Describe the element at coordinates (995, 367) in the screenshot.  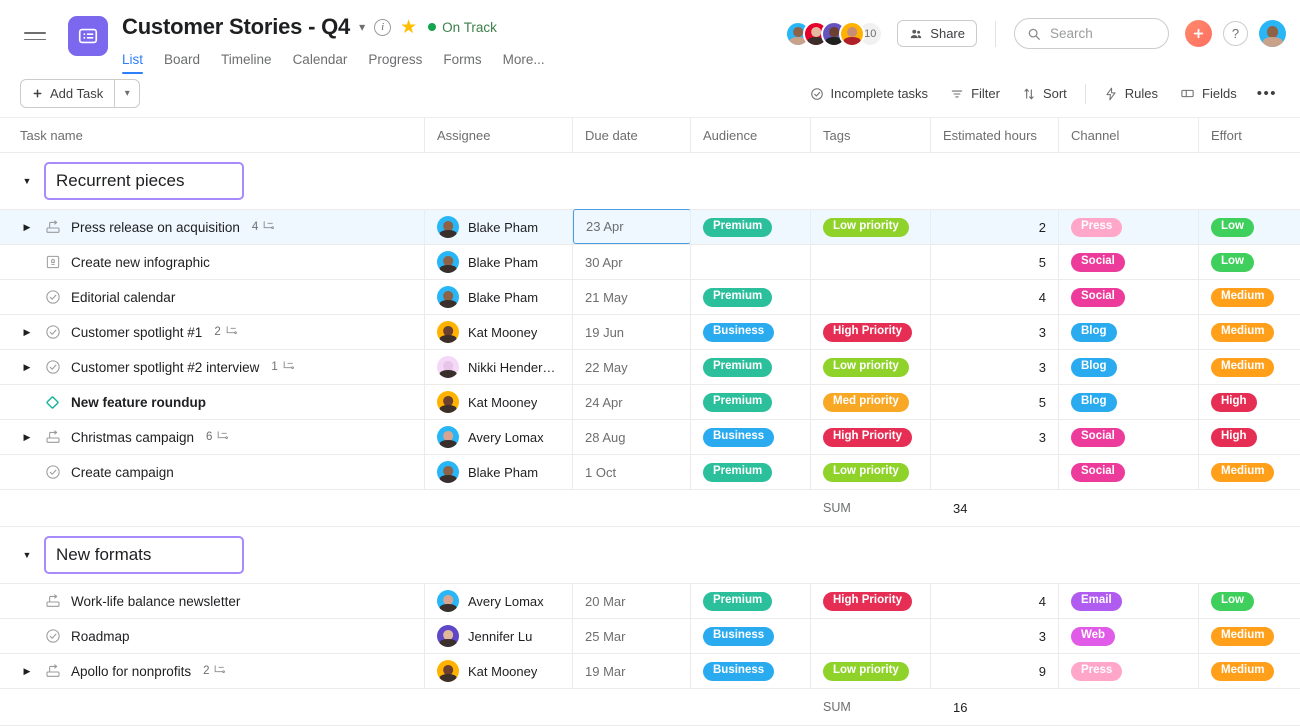
I see `estimated-hours-cell: 3` at that location.